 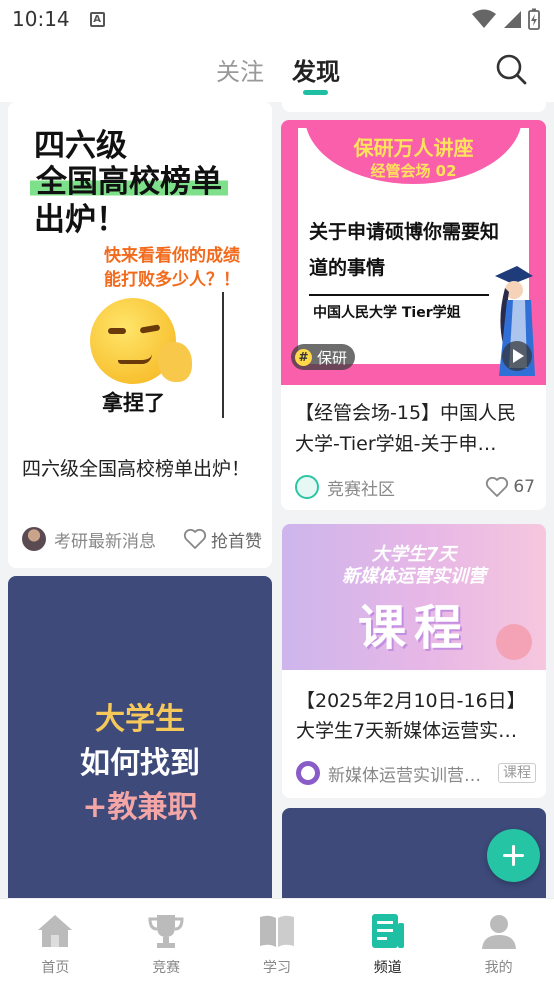 What do you see at coordinates (517, 773) in the screenshot?
I see `course-badge: 课程` at bounding box center [517, 773].